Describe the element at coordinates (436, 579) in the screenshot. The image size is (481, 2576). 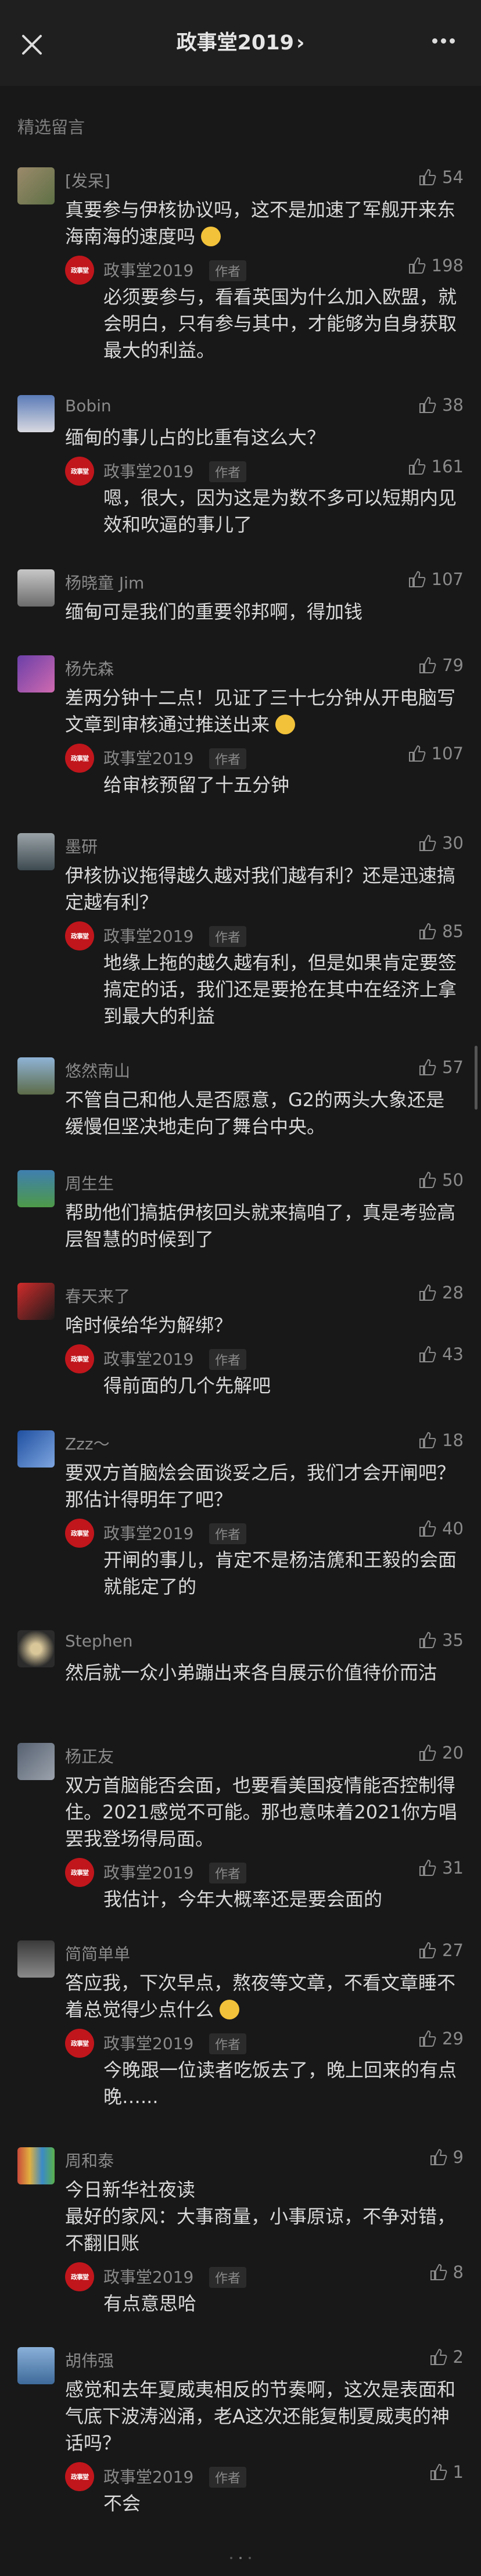
I see `like-button: 107` at that location.